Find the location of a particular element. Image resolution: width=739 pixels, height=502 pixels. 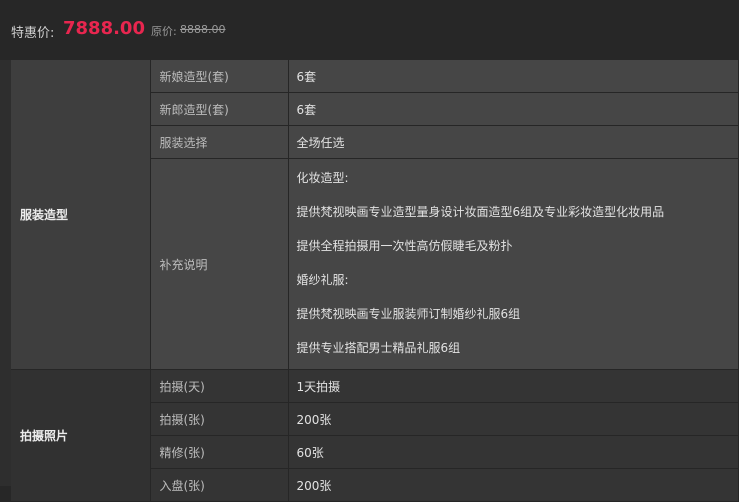

left-edge-strip is located at coordinates (5, 273).